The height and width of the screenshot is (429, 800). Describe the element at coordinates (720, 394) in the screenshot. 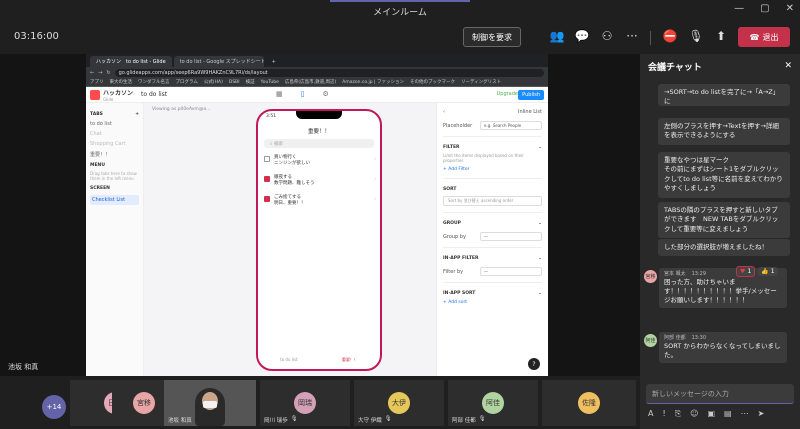

I see `chat-input: 新しいメッセージの入力` at that location.